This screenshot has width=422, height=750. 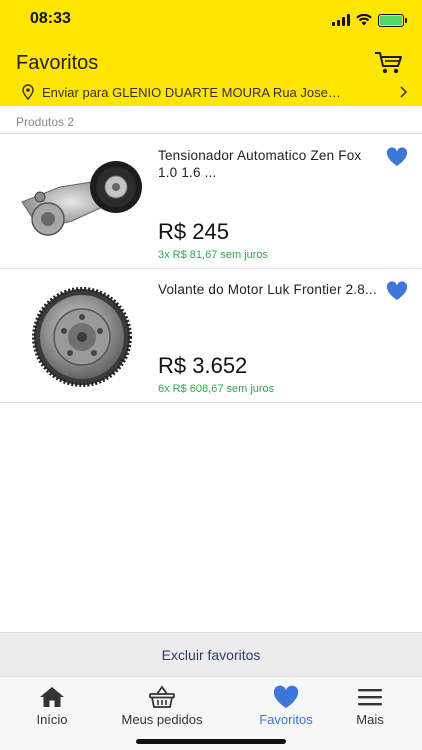 I want to click on page-title: Favoritos, so click(x=57, y=63).